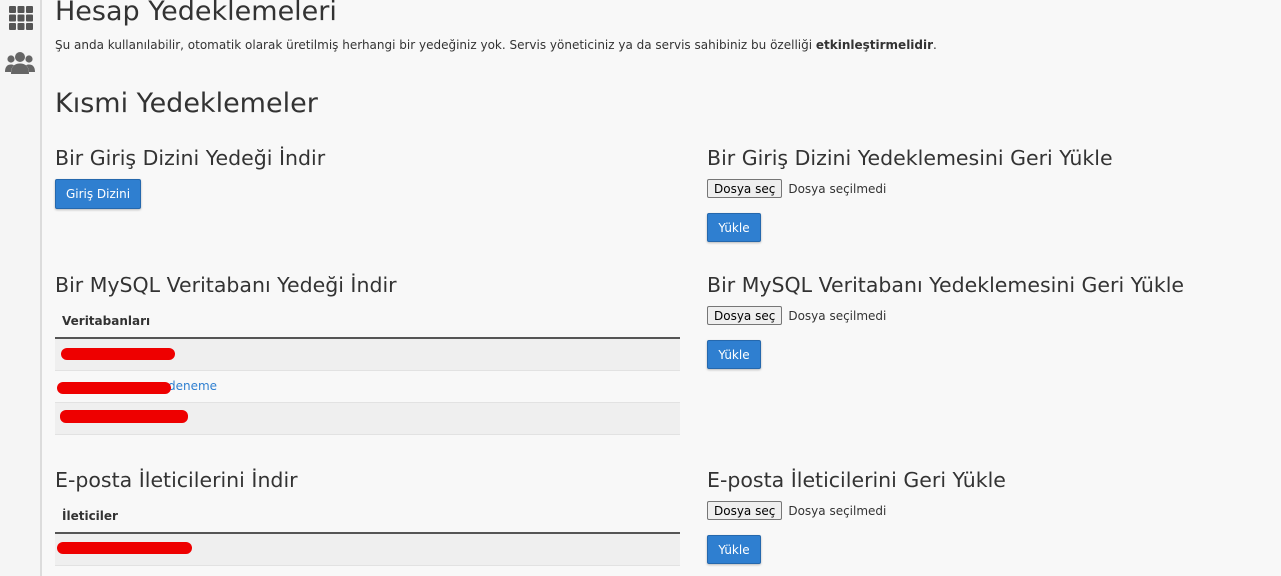  What do you see at coordinates (190, 158) in the screenshot?
I see `home-download-title: Bir Giriş Dizini Yedeği İndir` at bounding box center [190, 158].